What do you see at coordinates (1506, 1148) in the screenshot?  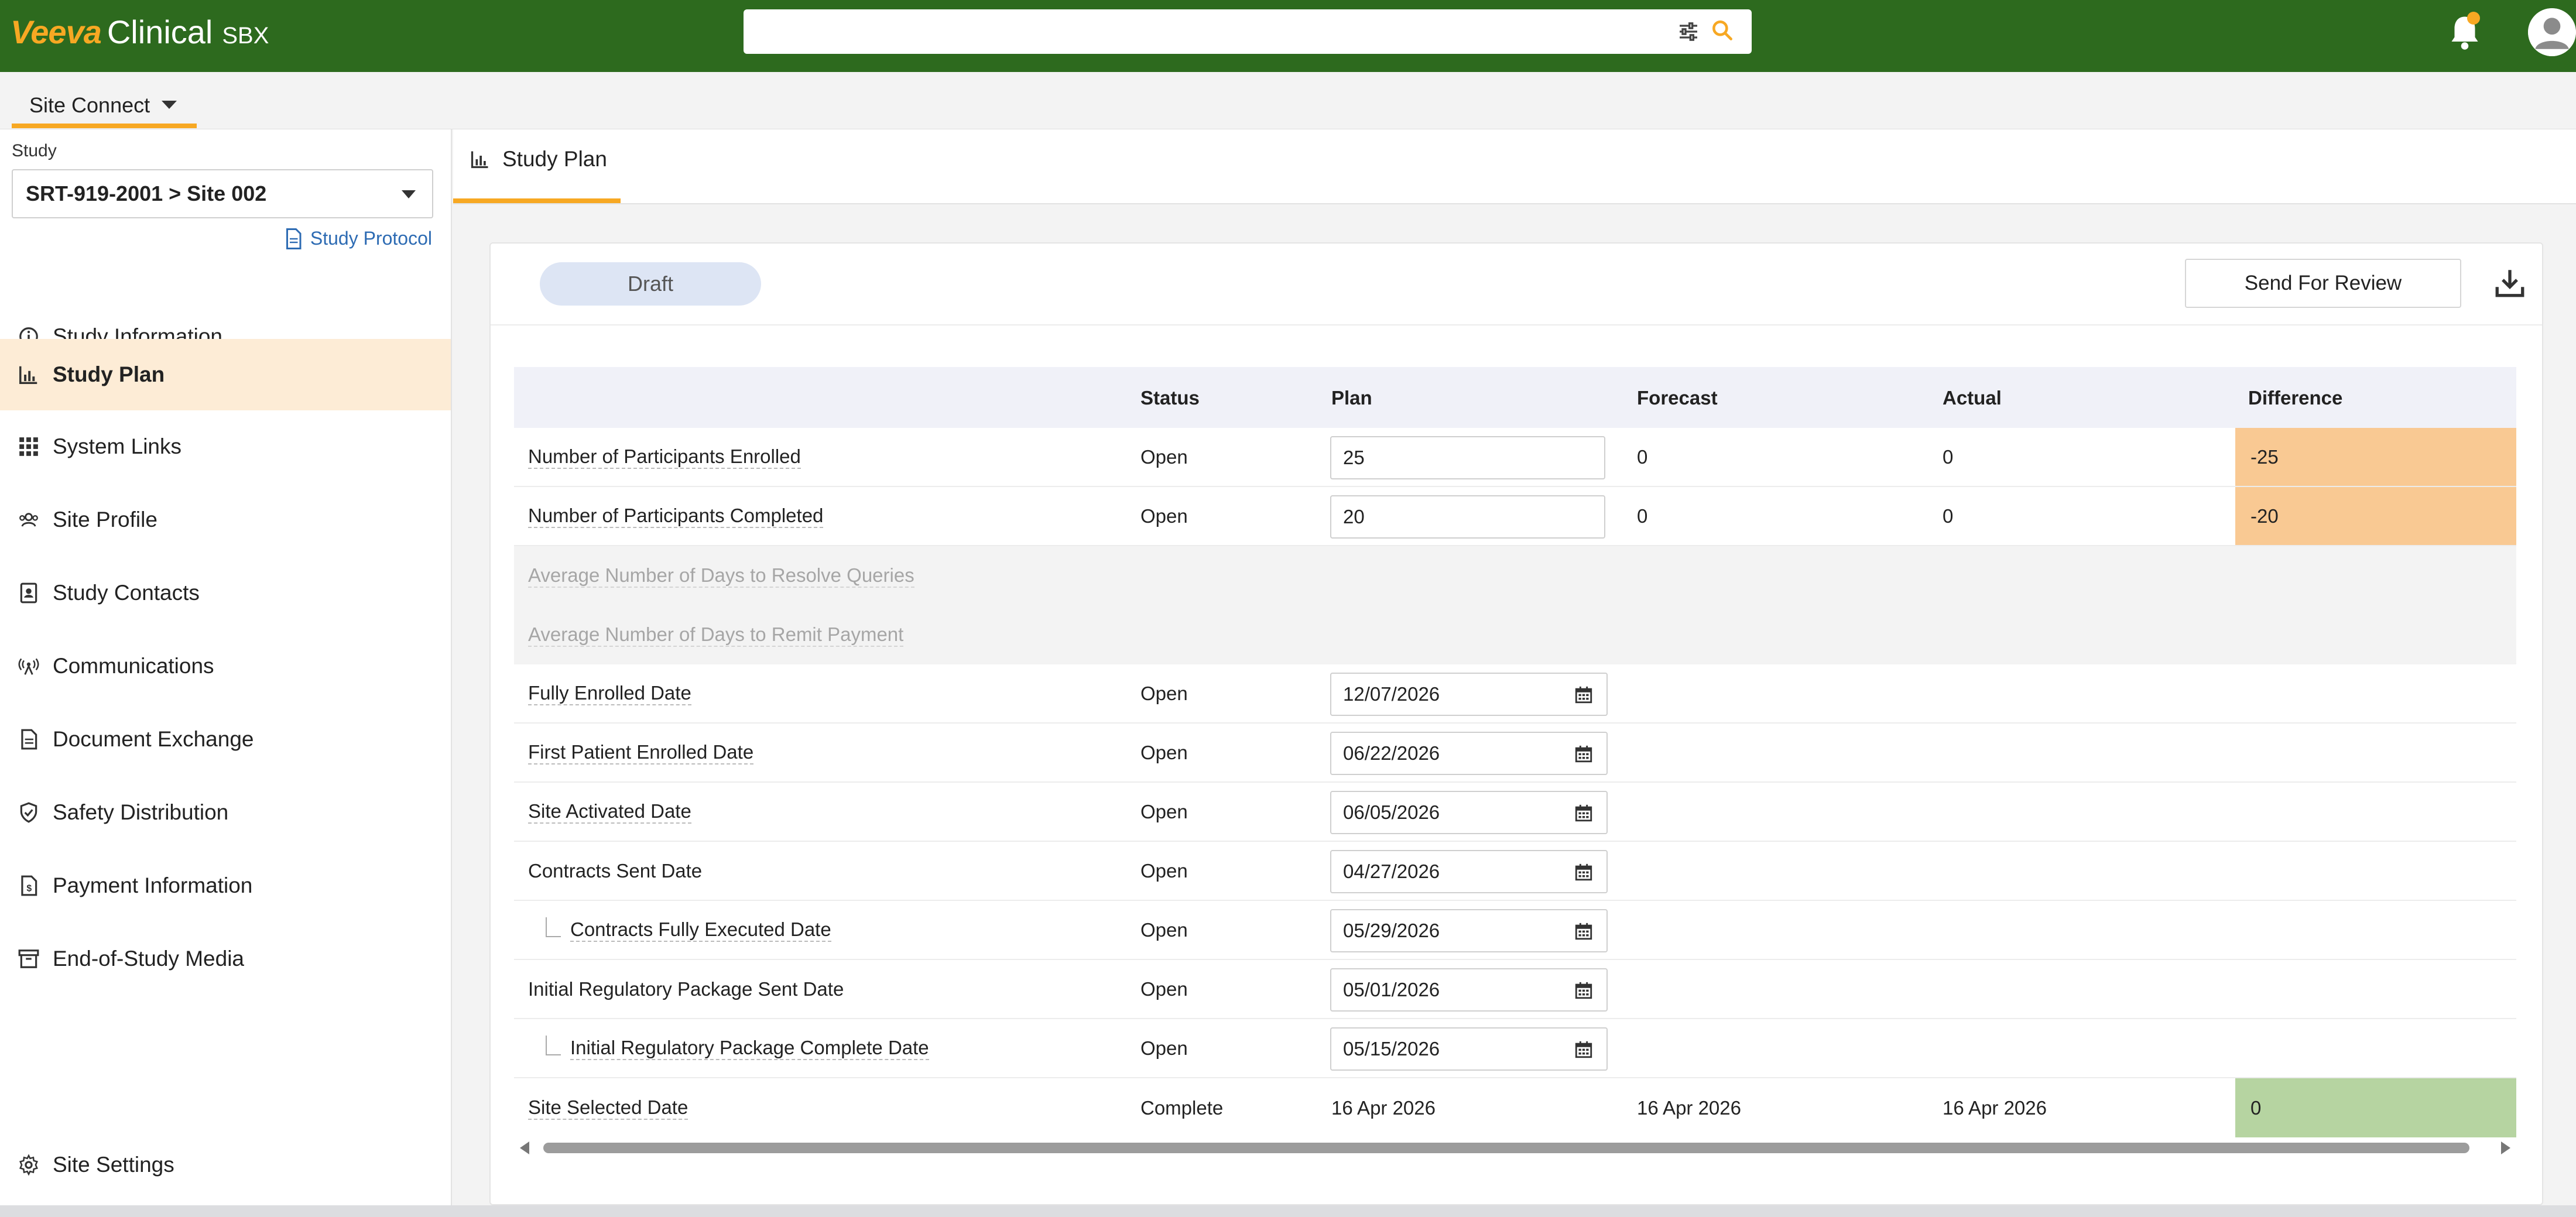 I see `scrollbar-thumb` at bounding box center [1506, 1148].